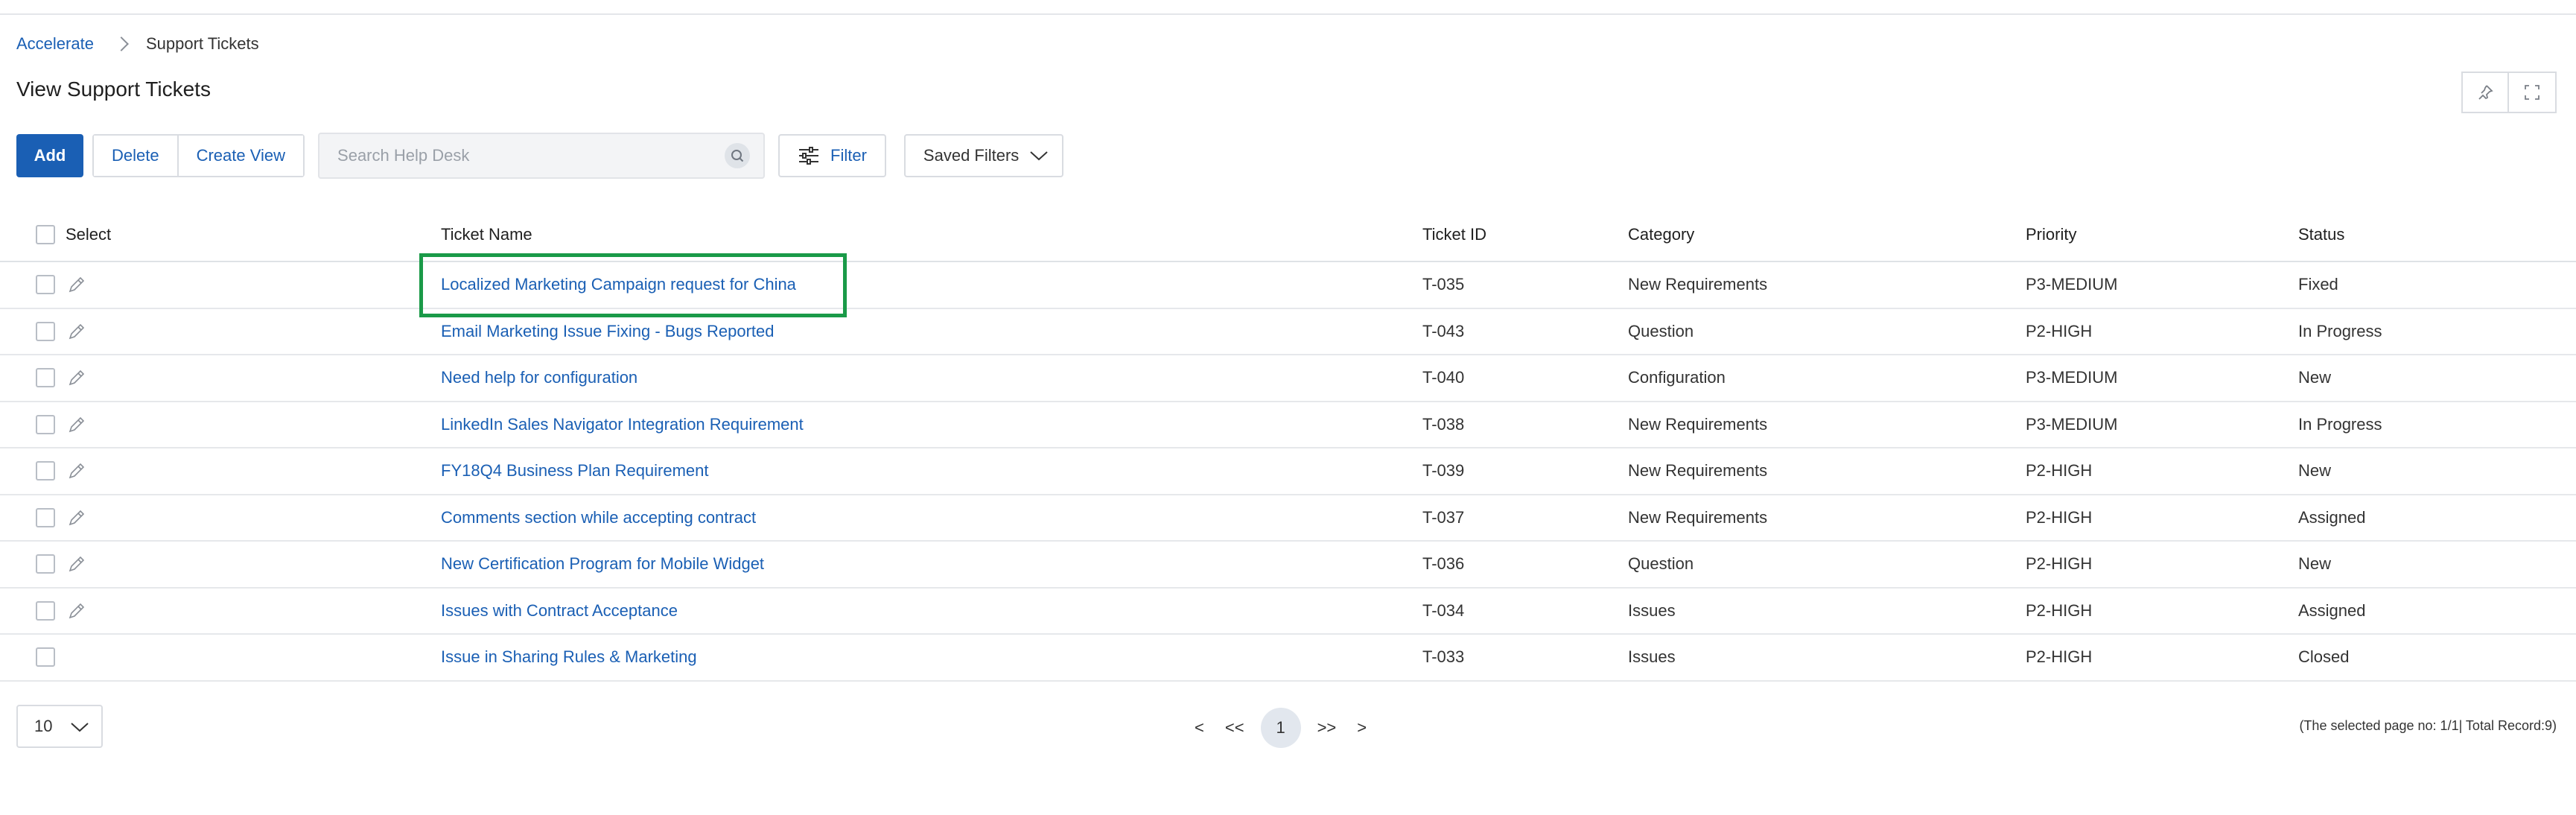  I want to click on pin-button, so click(2485, 92).